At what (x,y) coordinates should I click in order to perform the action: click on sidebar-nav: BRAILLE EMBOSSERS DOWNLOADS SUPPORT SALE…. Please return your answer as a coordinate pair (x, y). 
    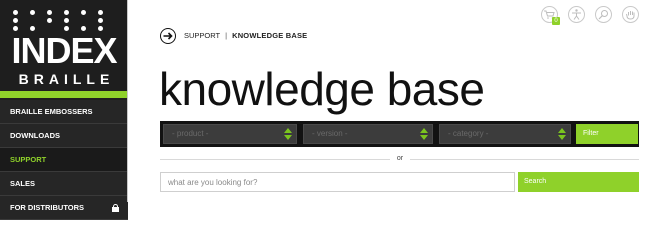
    Looking at the image, I should click on (64, 160).